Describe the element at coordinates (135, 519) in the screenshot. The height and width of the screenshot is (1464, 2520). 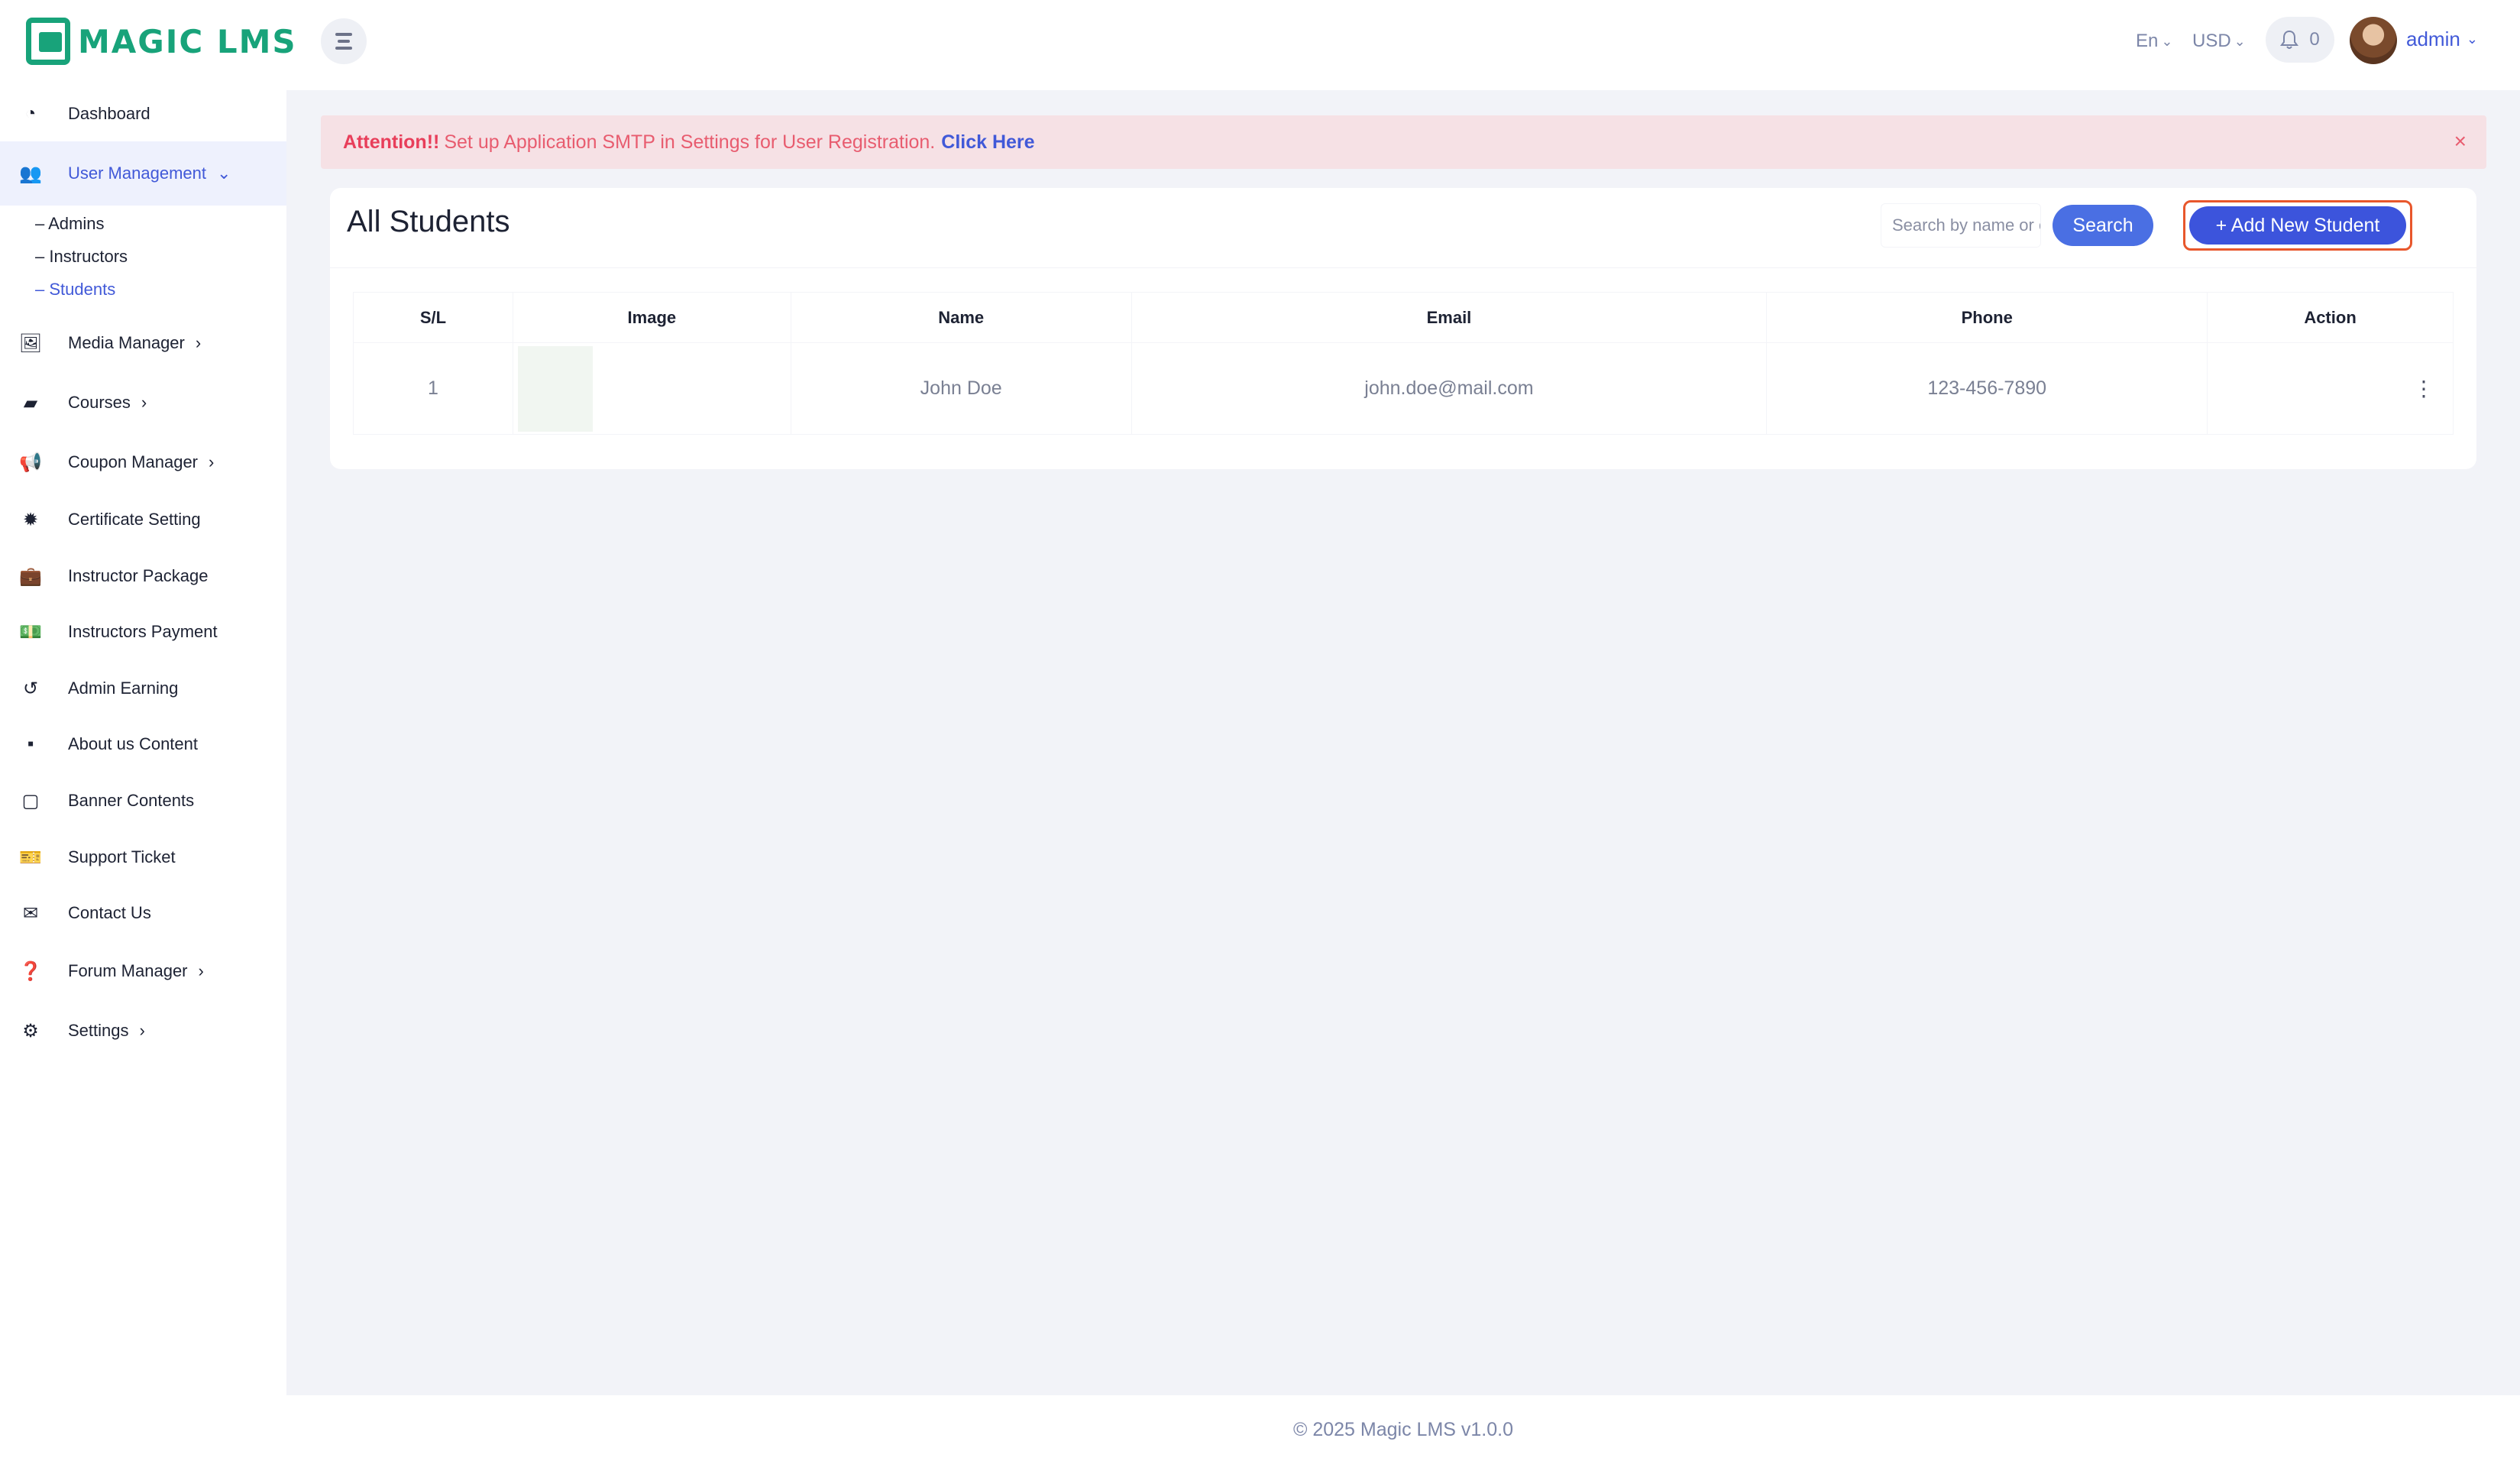
I see `sidebar-item-label: Certificate Setting` at that location.